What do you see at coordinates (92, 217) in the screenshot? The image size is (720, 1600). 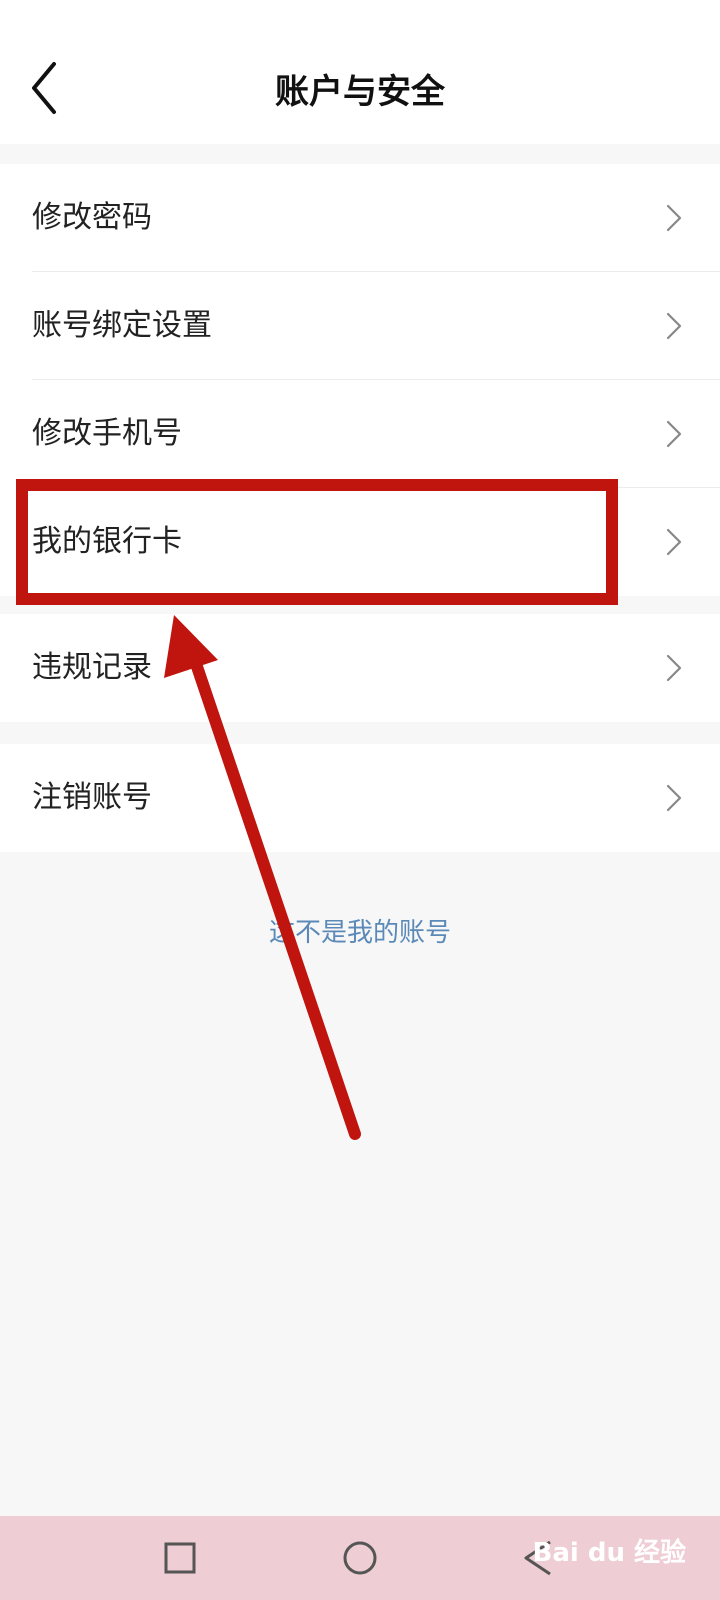 I see `item-label: 修改密码` at bounding box center [92, 217].